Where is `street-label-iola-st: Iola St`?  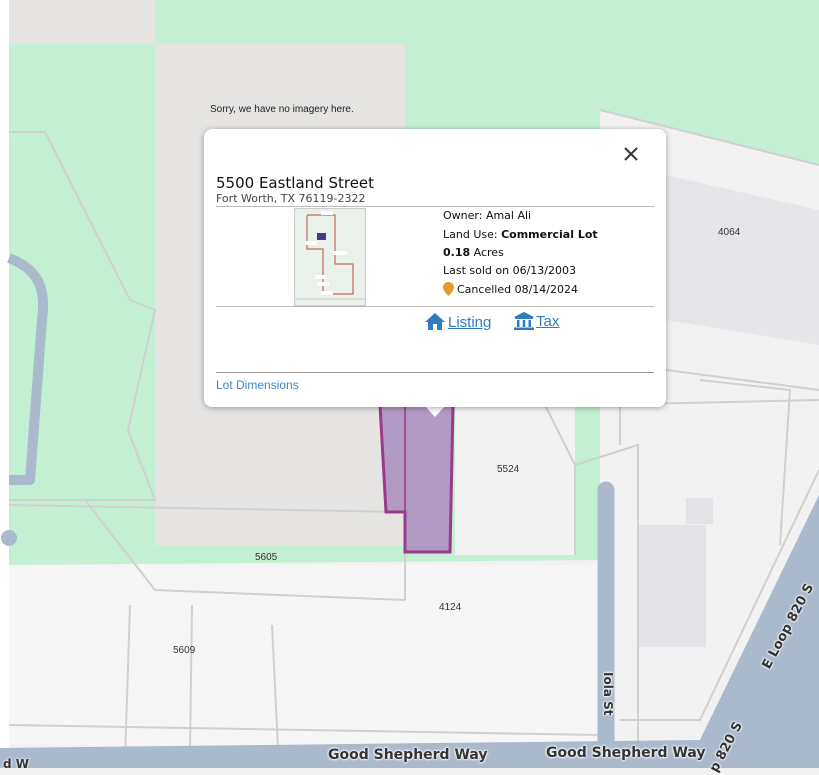
street-label-iola-st: Iola St is located at coordinates (608, 694).